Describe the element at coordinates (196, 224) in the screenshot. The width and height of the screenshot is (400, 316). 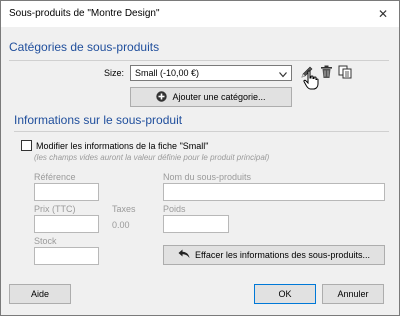
I see `weight-input` at that location.